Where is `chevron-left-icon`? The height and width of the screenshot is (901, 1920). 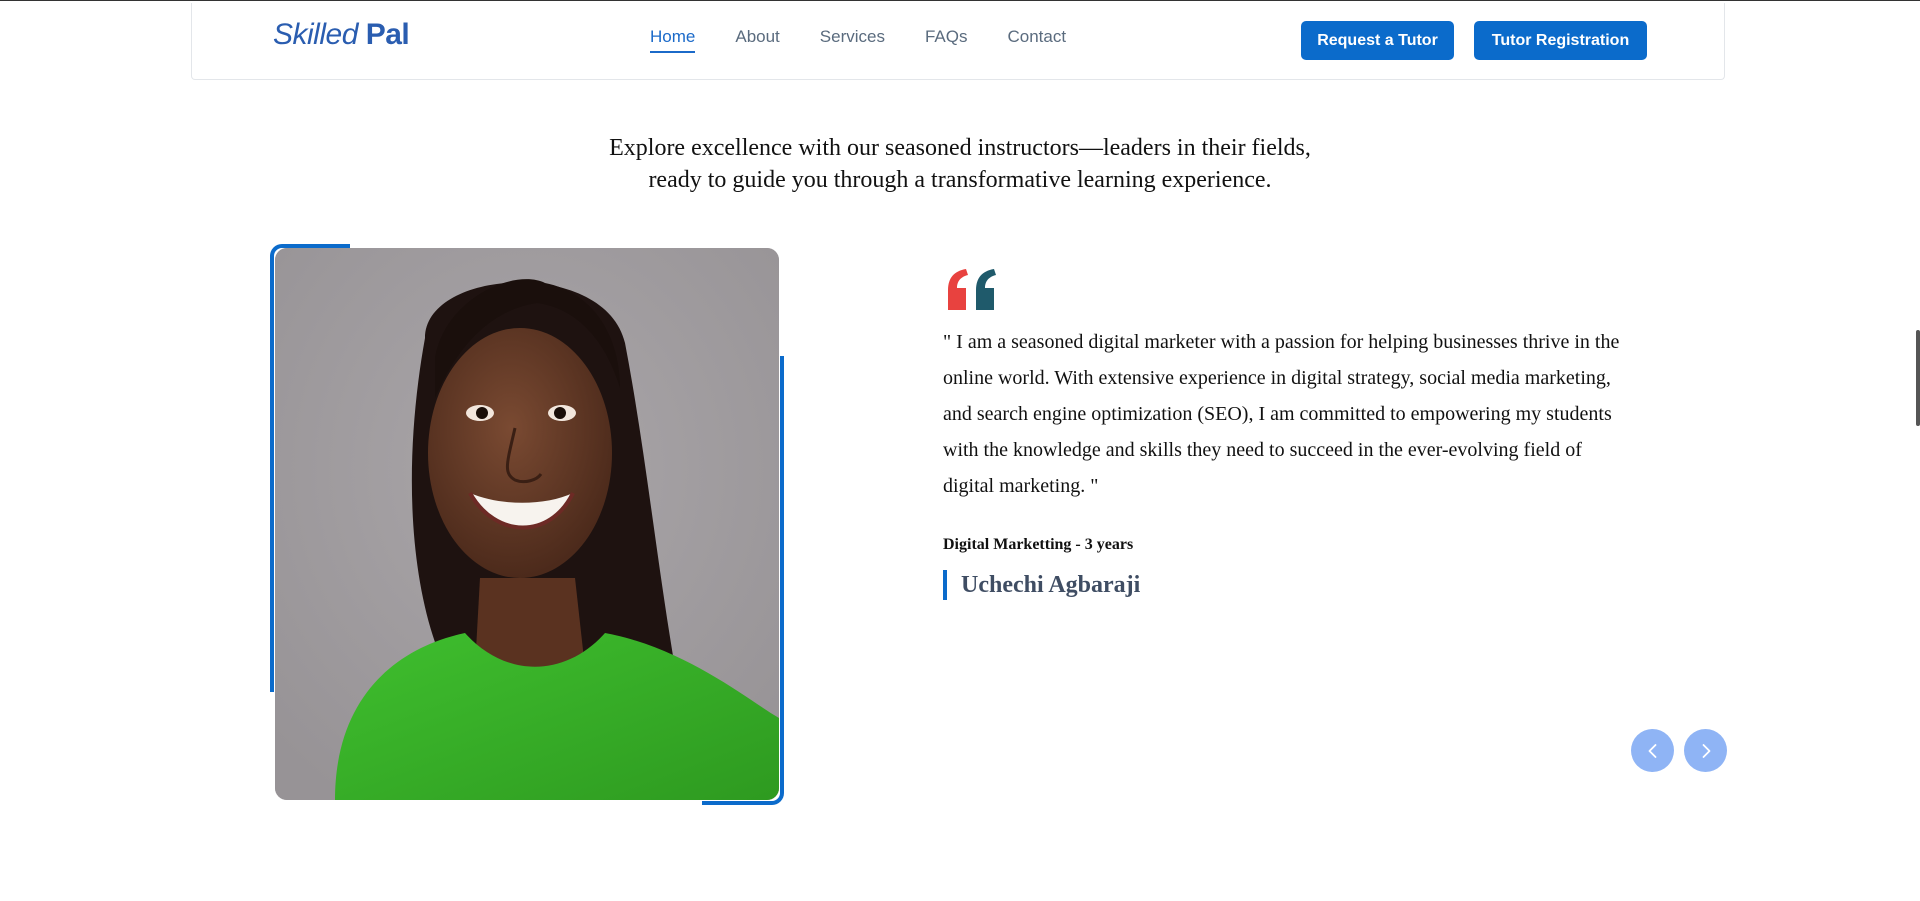
chevron-left-icon is located at coordinates (1652, 750).